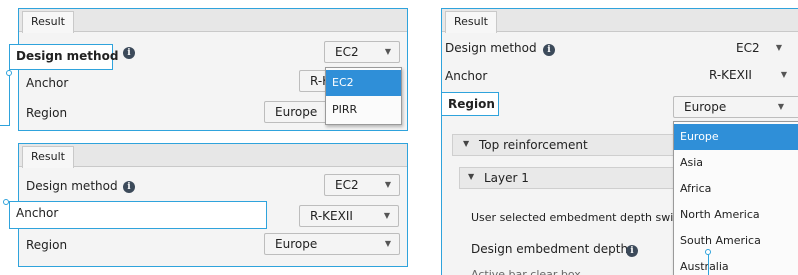  I want to click on user-selected-label: User selected embedment depth swit, so click(574, 217).